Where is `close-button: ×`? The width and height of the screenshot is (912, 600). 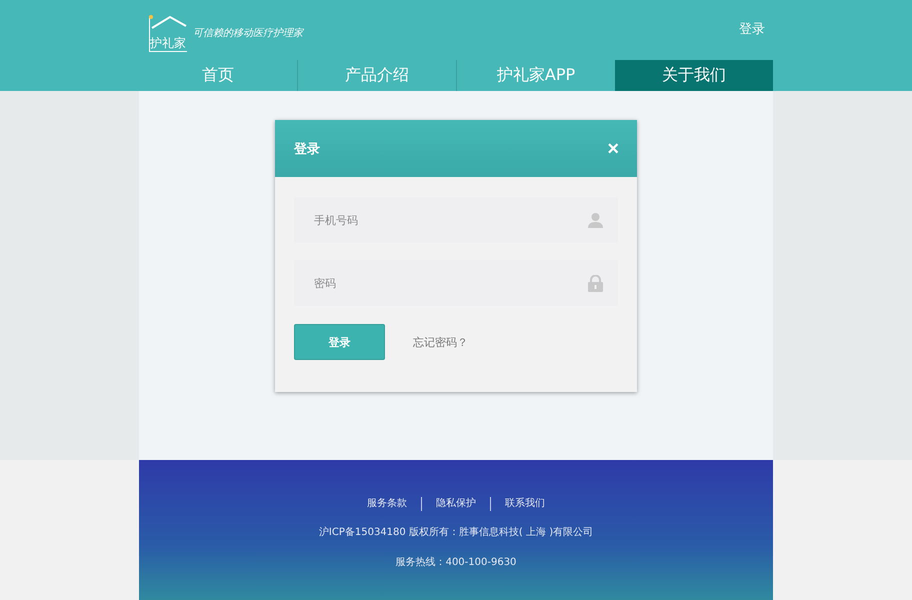
close-button: × is located at coordinates (613, 148).